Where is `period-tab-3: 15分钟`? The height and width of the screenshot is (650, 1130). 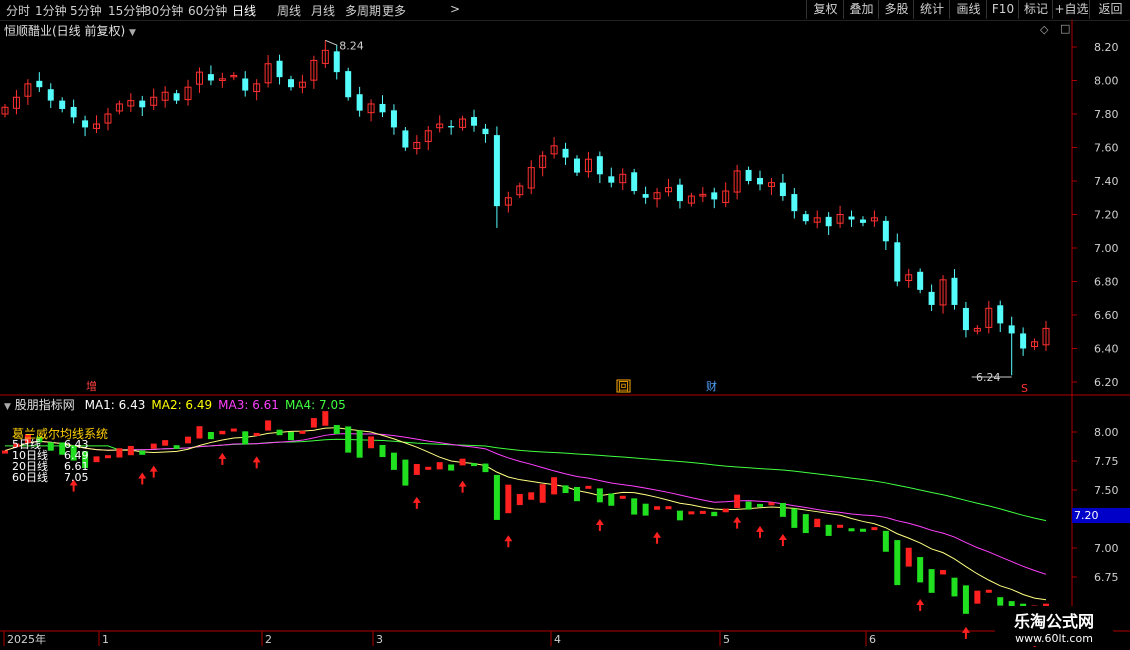 period-tab-3: 15分钟 is located at coordinates (127, 10).